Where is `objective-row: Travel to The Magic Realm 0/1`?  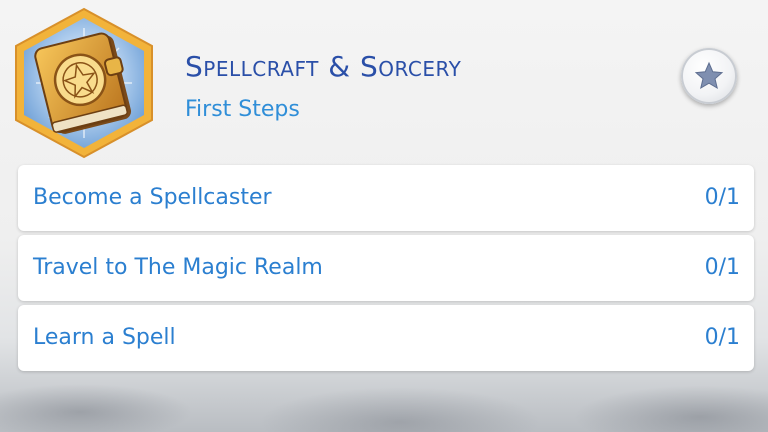 objective-row: Travel to The Magic Realm 0/1 is located at coordinates (386, 268).